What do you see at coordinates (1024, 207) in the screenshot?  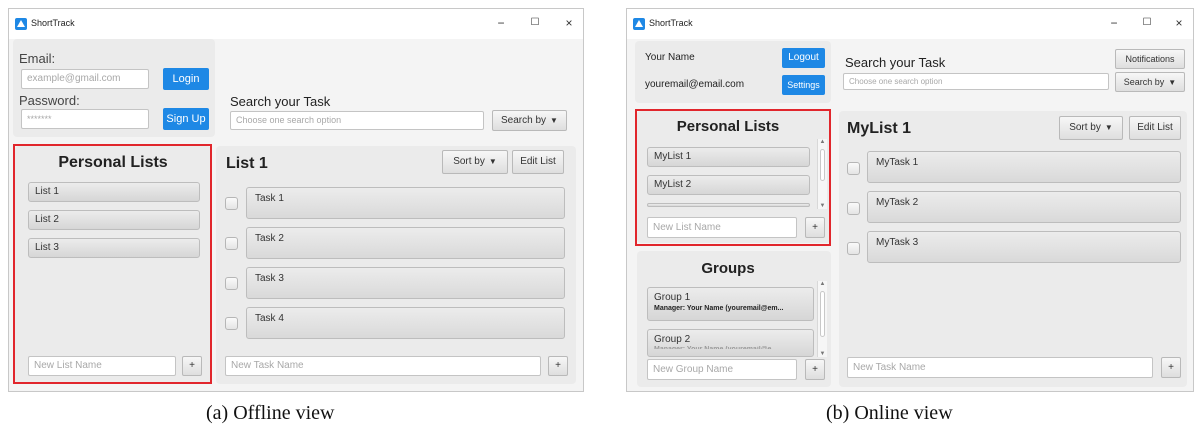 I see `task-item: MyTask 2` at bounding box center [1024, 207].